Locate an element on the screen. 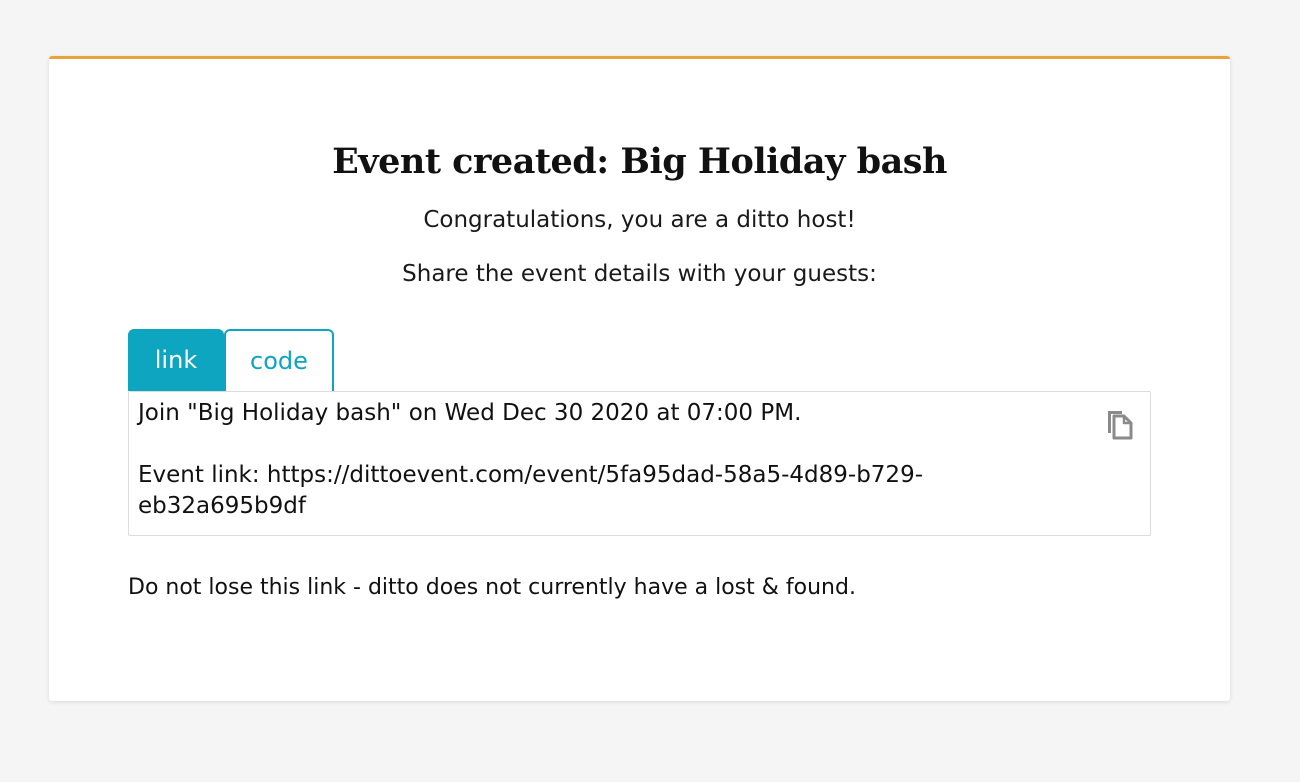 This screenshot has height=782, width=1300. copy-icon is located at coordinates (1120, 425).